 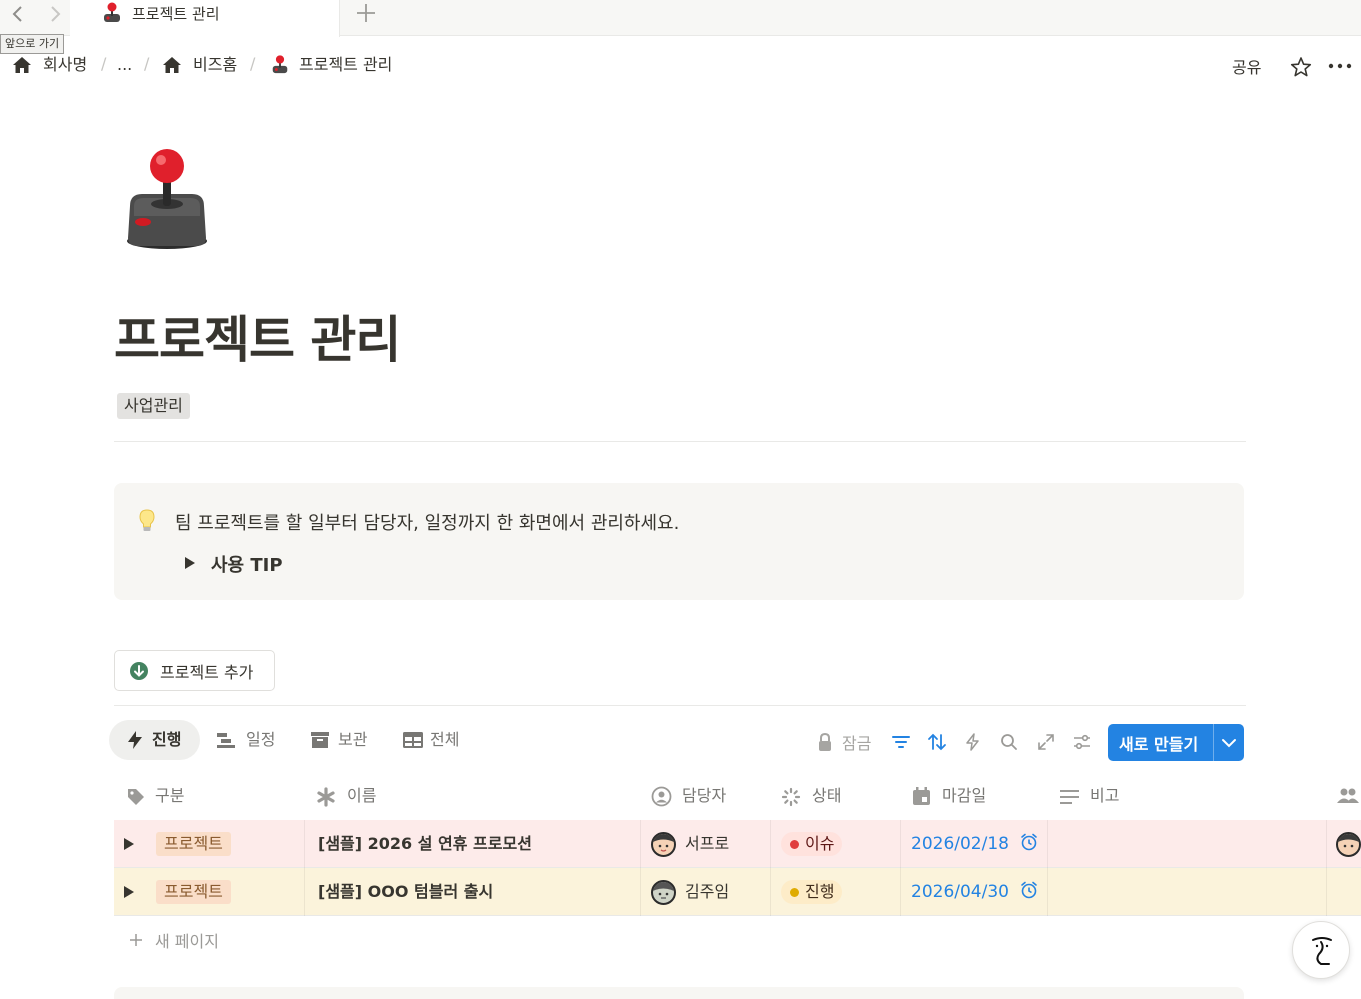 I want to click on divider, so click(x=680, y=441).